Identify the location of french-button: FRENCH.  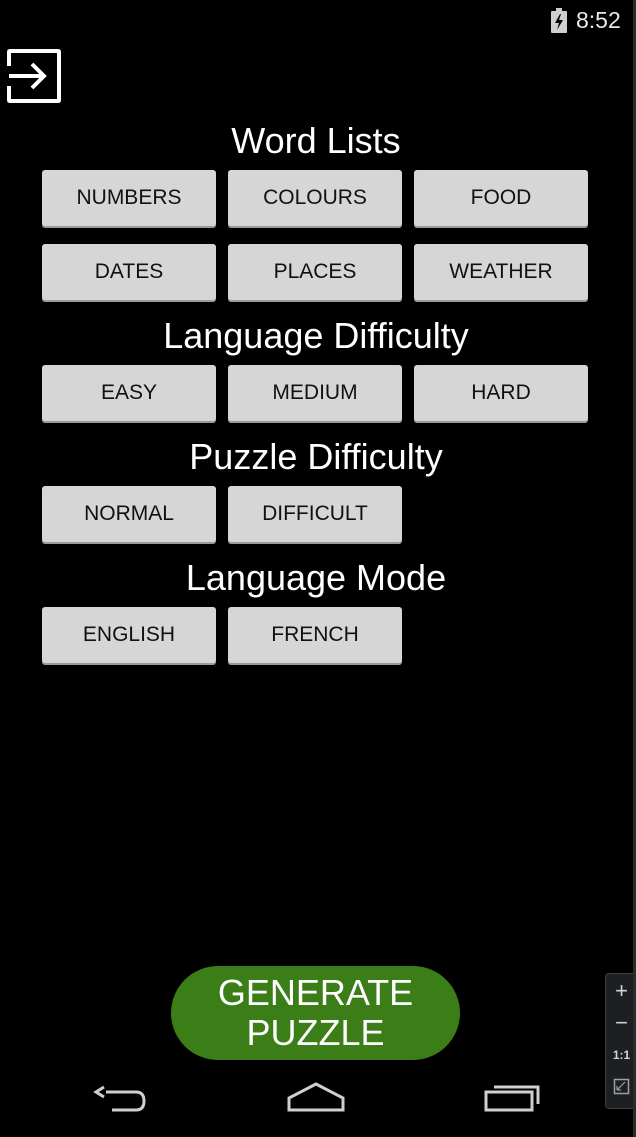
(315, 635).